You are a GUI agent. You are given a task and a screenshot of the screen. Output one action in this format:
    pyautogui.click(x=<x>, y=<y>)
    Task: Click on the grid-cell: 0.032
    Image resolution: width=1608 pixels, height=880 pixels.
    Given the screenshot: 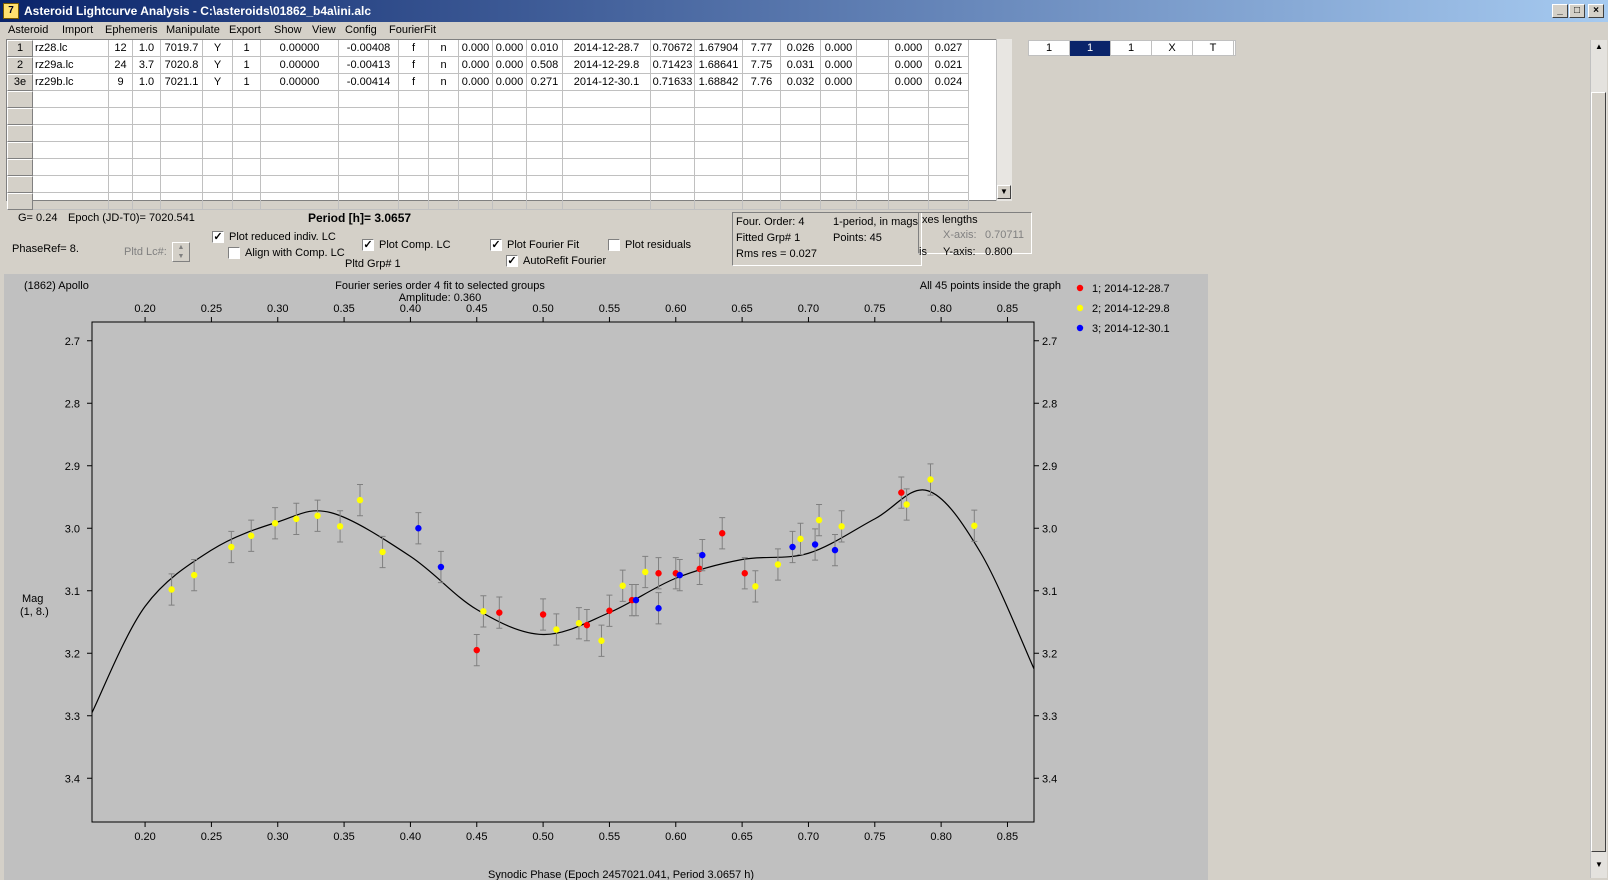 What is the action you would take?
    pyautogui.click(x=801, y=82)
    